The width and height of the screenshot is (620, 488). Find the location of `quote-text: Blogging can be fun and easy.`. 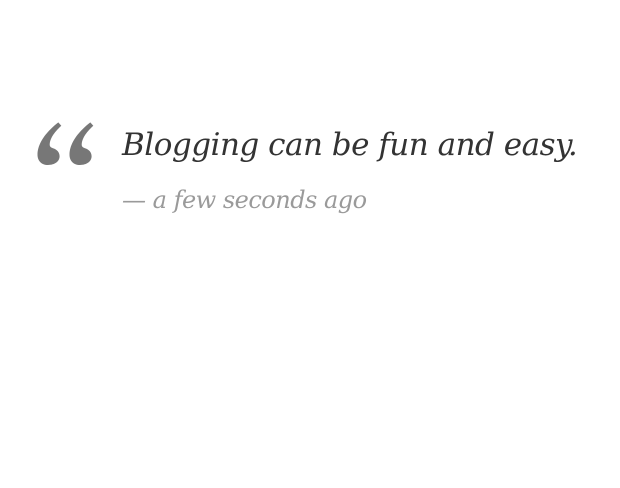

quote-text: Blogging can be fun and easy. is located at coordinates (350, 145).